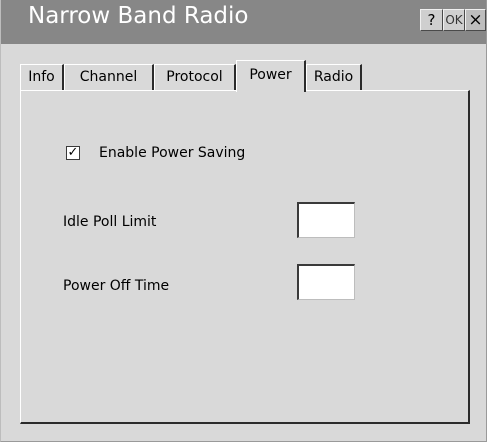  What do you see at coordinates (42, 77) in the screenshot?
I see `tab-info: Info` at bounding box center [42, 77].